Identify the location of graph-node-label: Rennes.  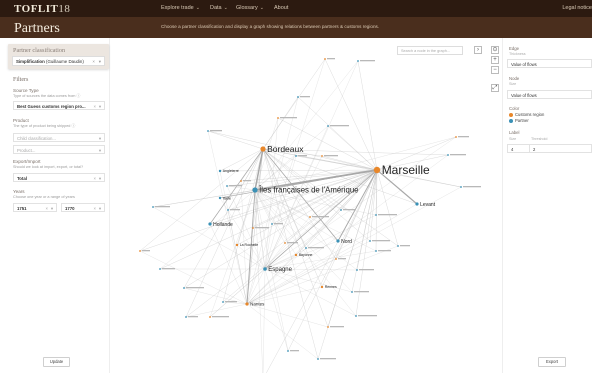
(331, 287).